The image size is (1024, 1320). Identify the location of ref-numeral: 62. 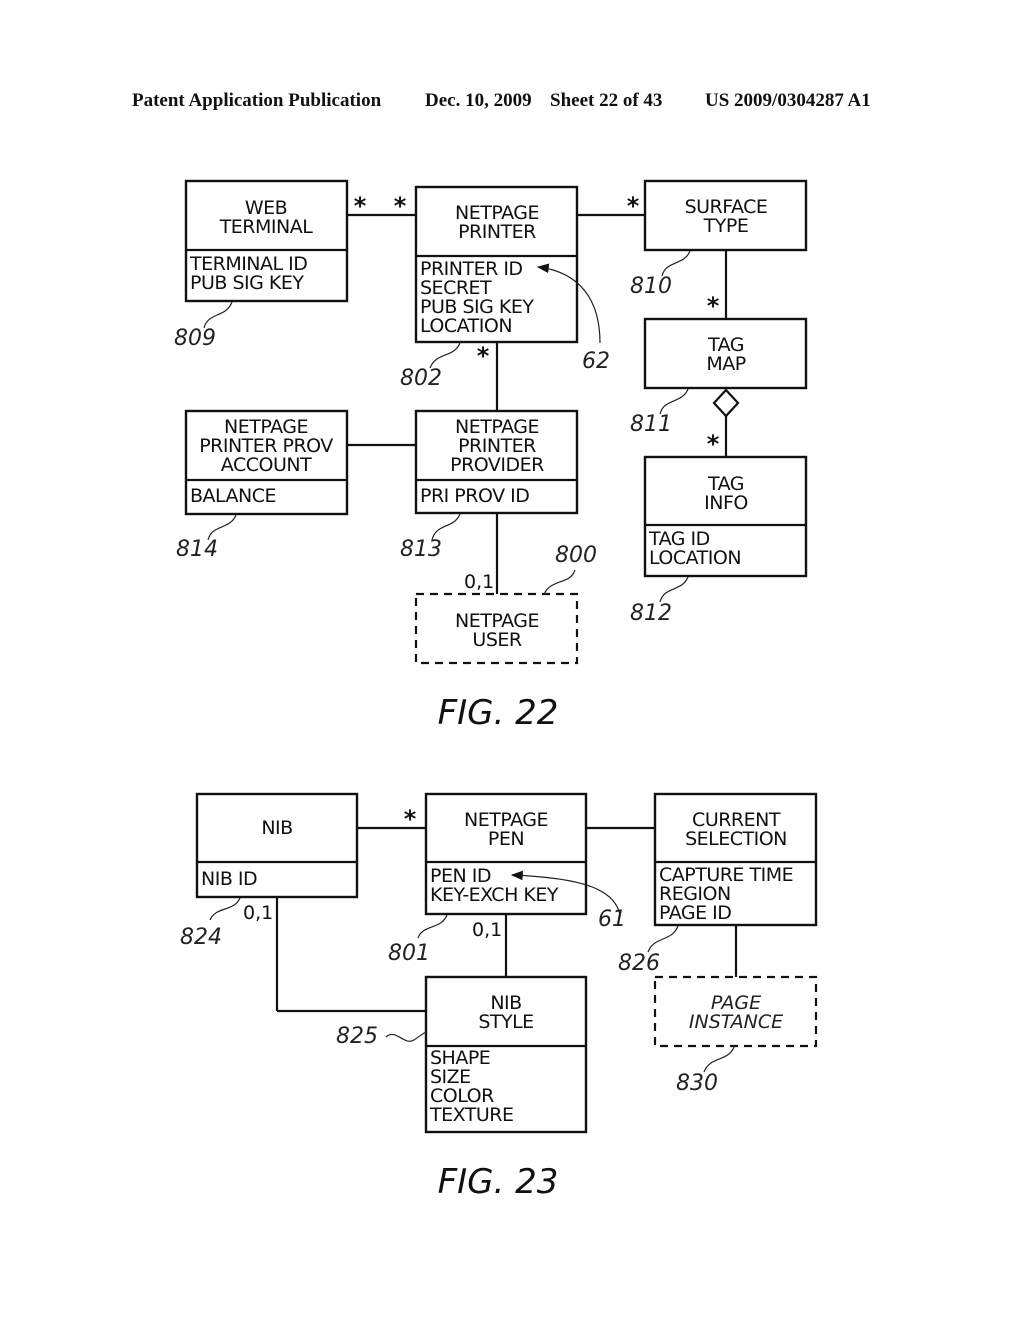
(596, 361).